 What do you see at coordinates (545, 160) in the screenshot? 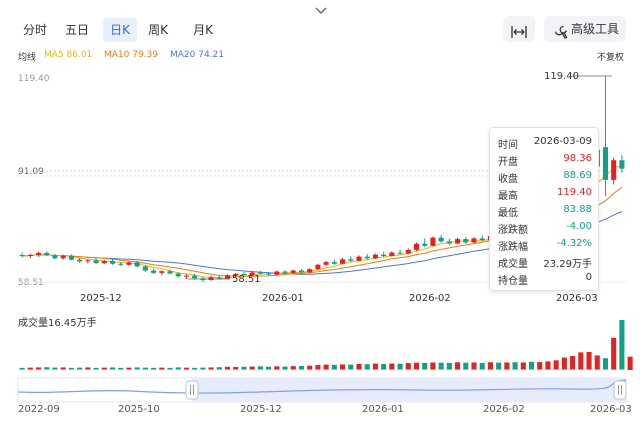
I see `tooltip-row-open: 开盘 98.36` at bounding box center [545, 160].